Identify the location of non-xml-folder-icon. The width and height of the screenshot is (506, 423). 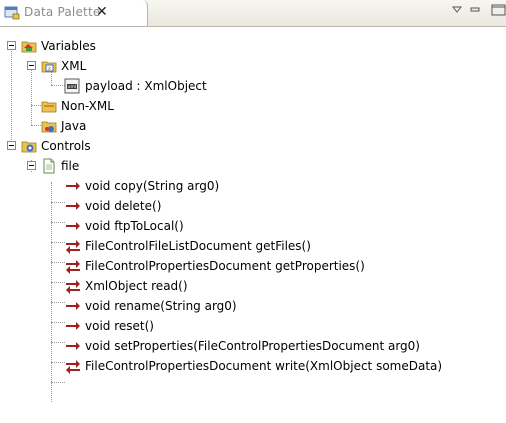
(49, 107).